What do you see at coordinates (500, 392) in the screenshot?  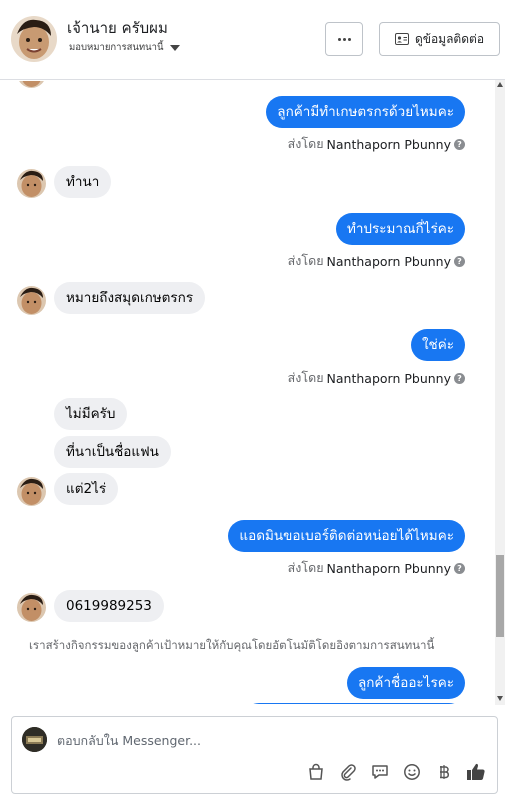 I see `chat-scrollbar` at bounding box center [500, 392].